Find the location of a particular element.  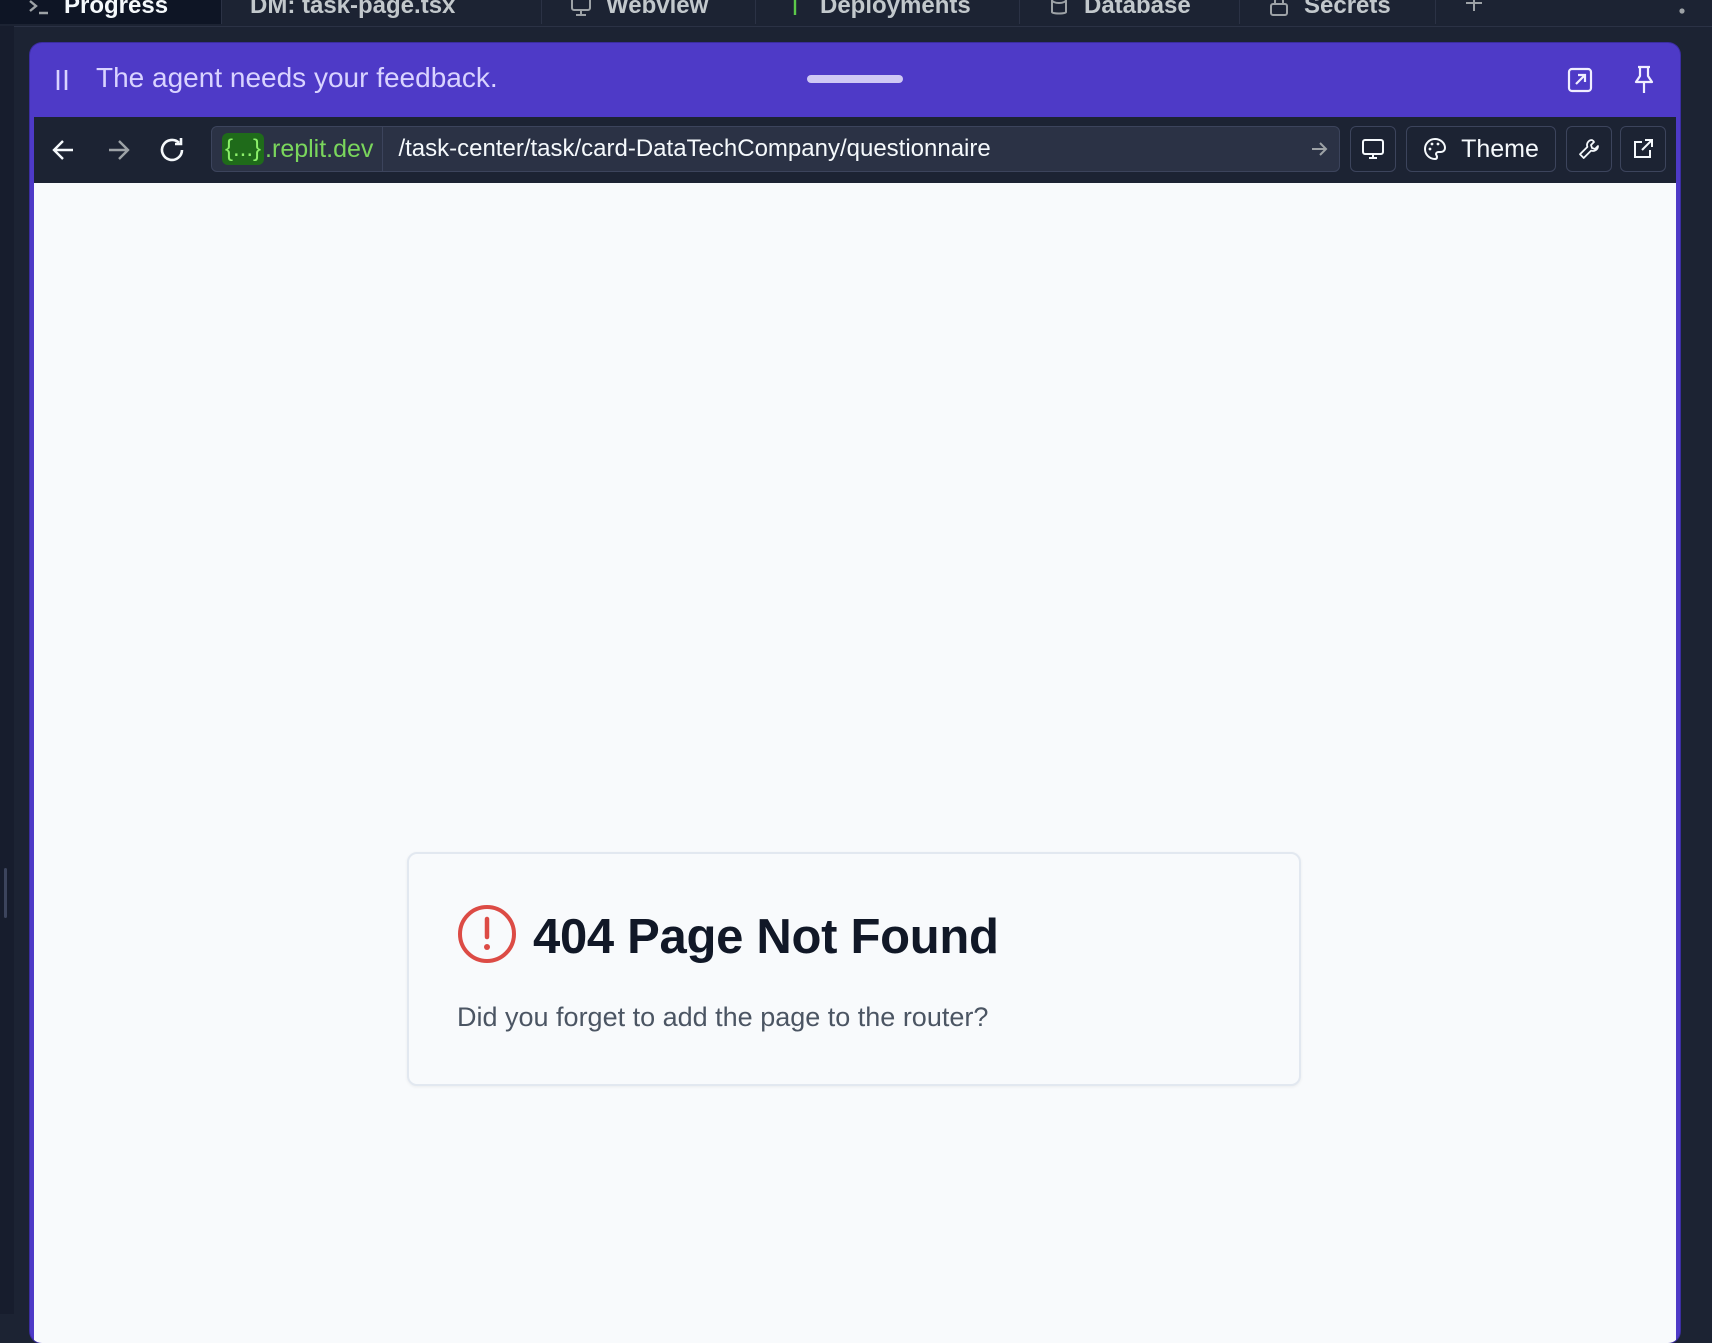

deploy-icon is located at coordinates (795, 8).